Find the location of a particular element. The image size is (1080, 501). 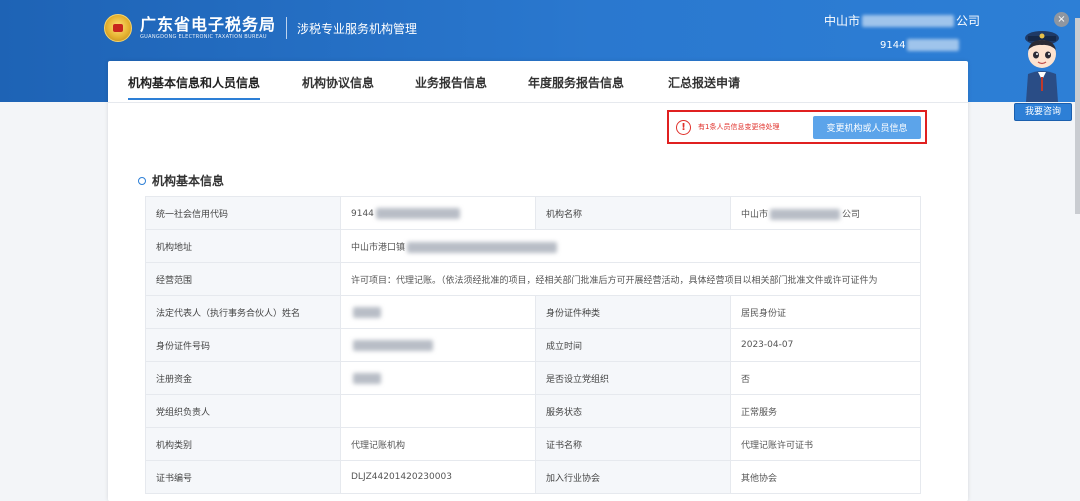

table-row: 统一社会信用代码 9144 机构名称 中山市 公司 is located at coordinates (533, 213).